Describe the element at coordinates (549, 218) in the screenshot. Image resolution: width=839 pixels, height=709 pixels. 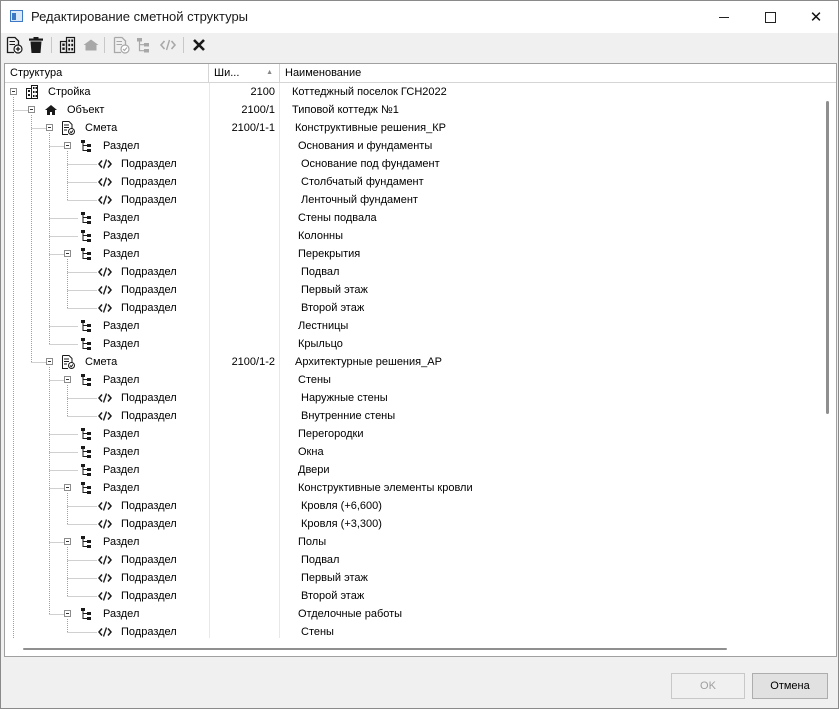
I see `name-cell: Стены подвала` at that location.